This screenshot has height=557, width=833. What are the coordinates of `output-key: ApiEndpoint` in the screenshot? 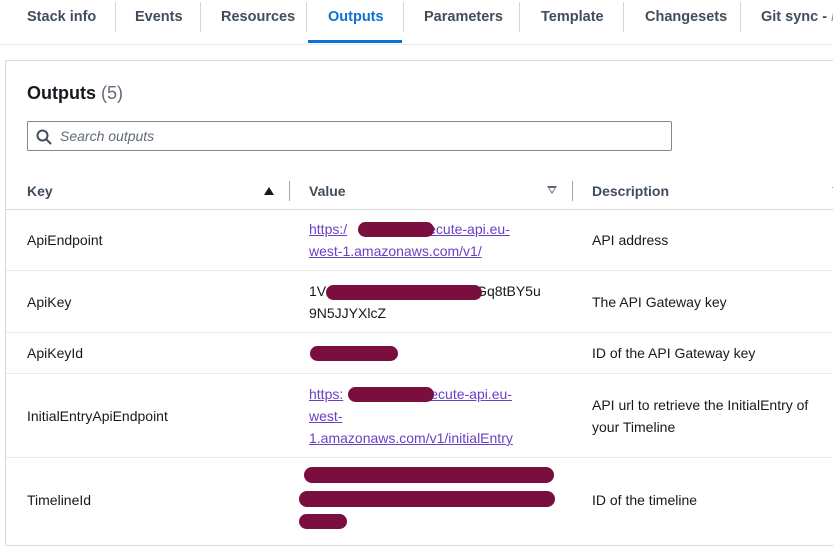 It's located at (65, 240).